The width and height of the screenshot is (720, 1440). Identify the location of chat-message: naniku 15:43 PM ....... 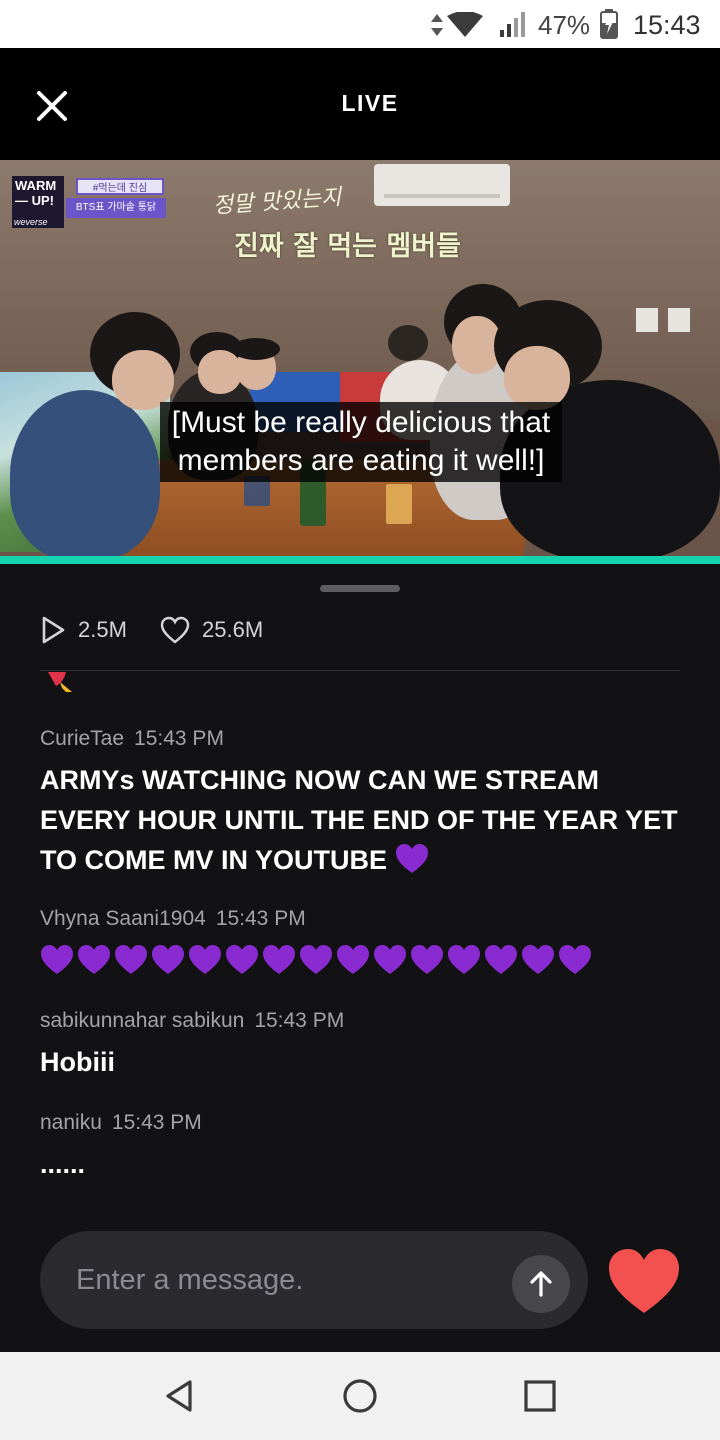
(365, 1146).